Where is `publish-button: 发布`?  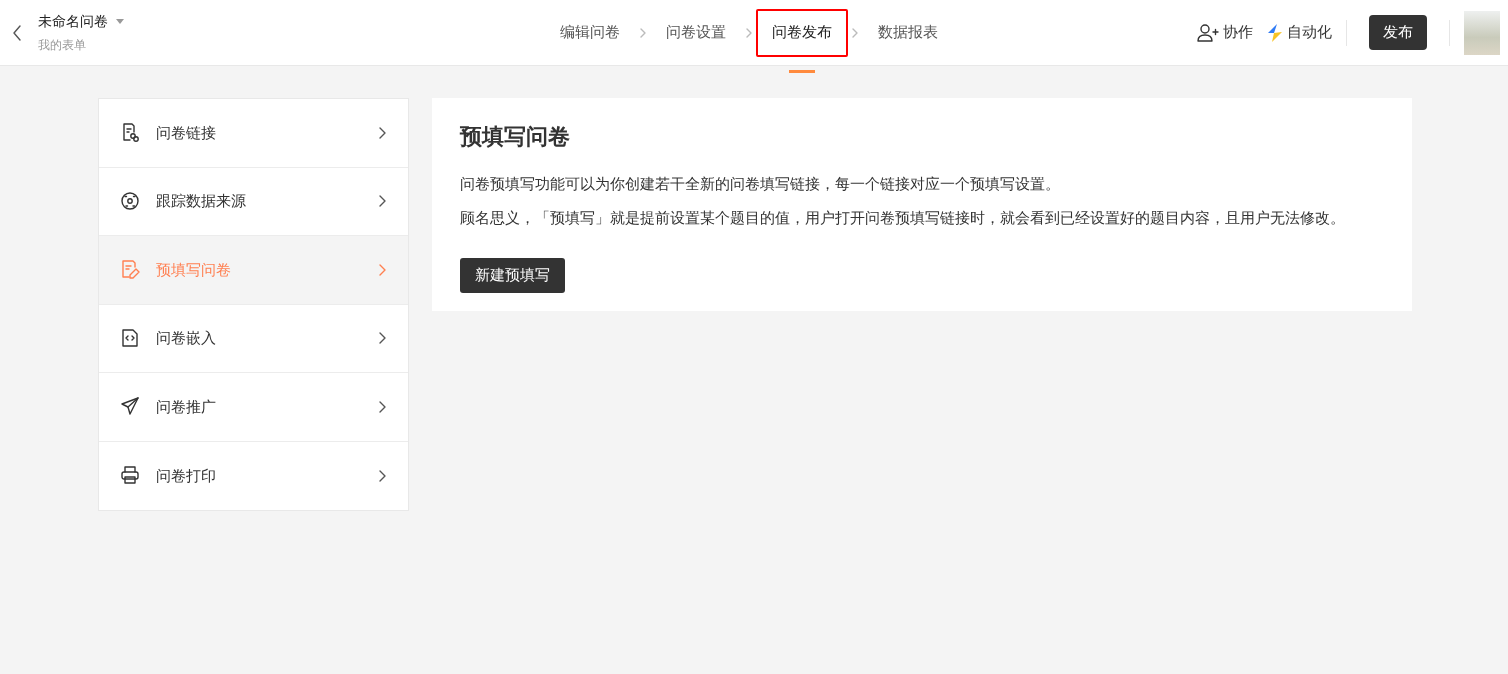 publish-button: 发布 is located at coordinates (1398, 32).